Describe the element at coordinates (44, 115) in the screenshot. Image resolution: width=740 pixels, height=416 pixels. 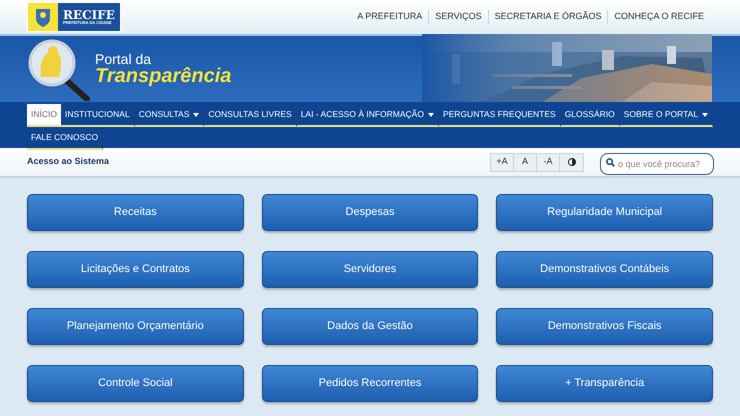
I see `nav-tab: INÍCIO` at that location.